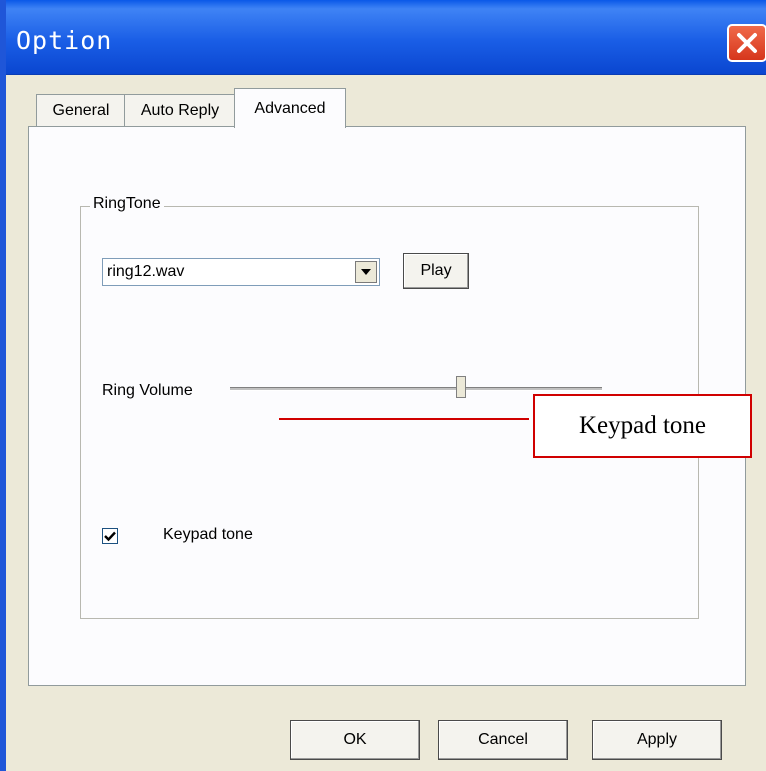 The height and width of the screenshot is (771, 766). Describe the element at coordinates (208, 534) in the screenshot. I see `keypad-tone-label: Keypad tone` at that location.